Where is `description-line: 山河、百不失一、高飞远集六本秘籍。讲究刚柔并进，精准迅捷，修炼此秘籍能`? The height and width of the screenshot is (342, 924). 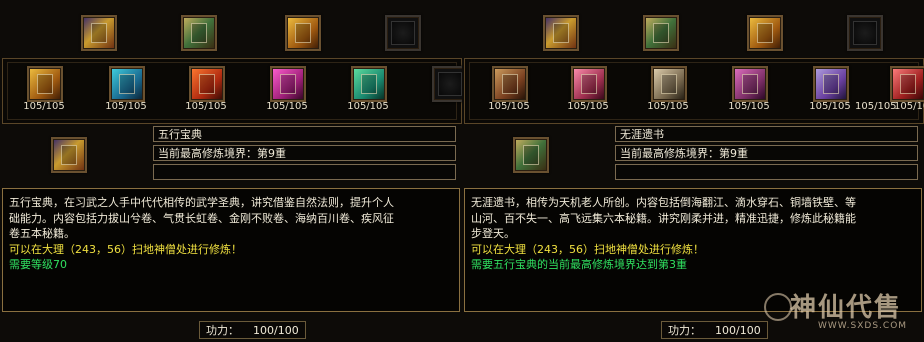 description-line: 山河、百不失一、高飞远集六本秘籍。讲究刚柔并进，精准迅捷，修炼此秘籍能 is located at coordinates (663, 218).